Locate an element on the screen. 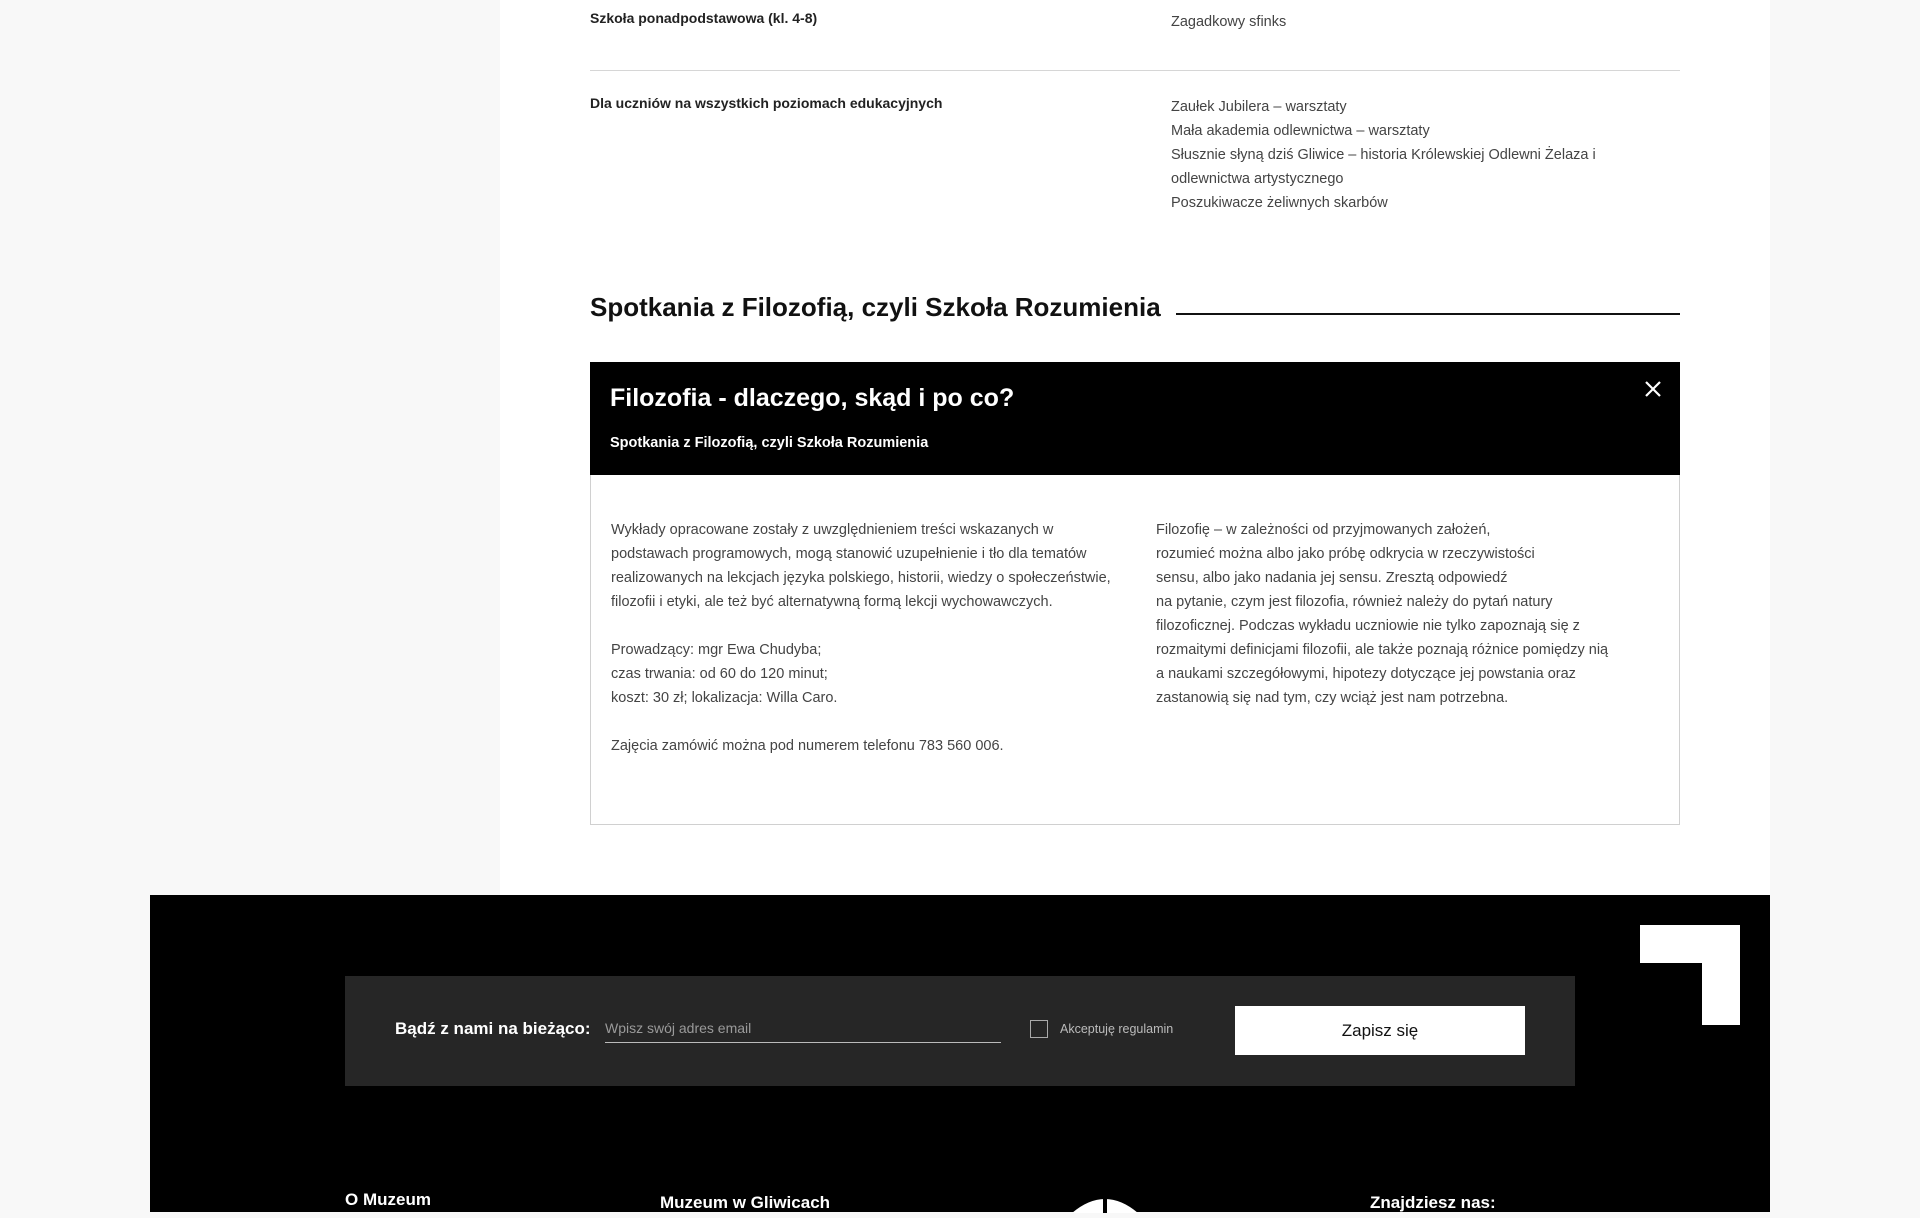 The height and width of the screenshot is (1218, 1920). section-divider is located at coordinates (1428, 314).